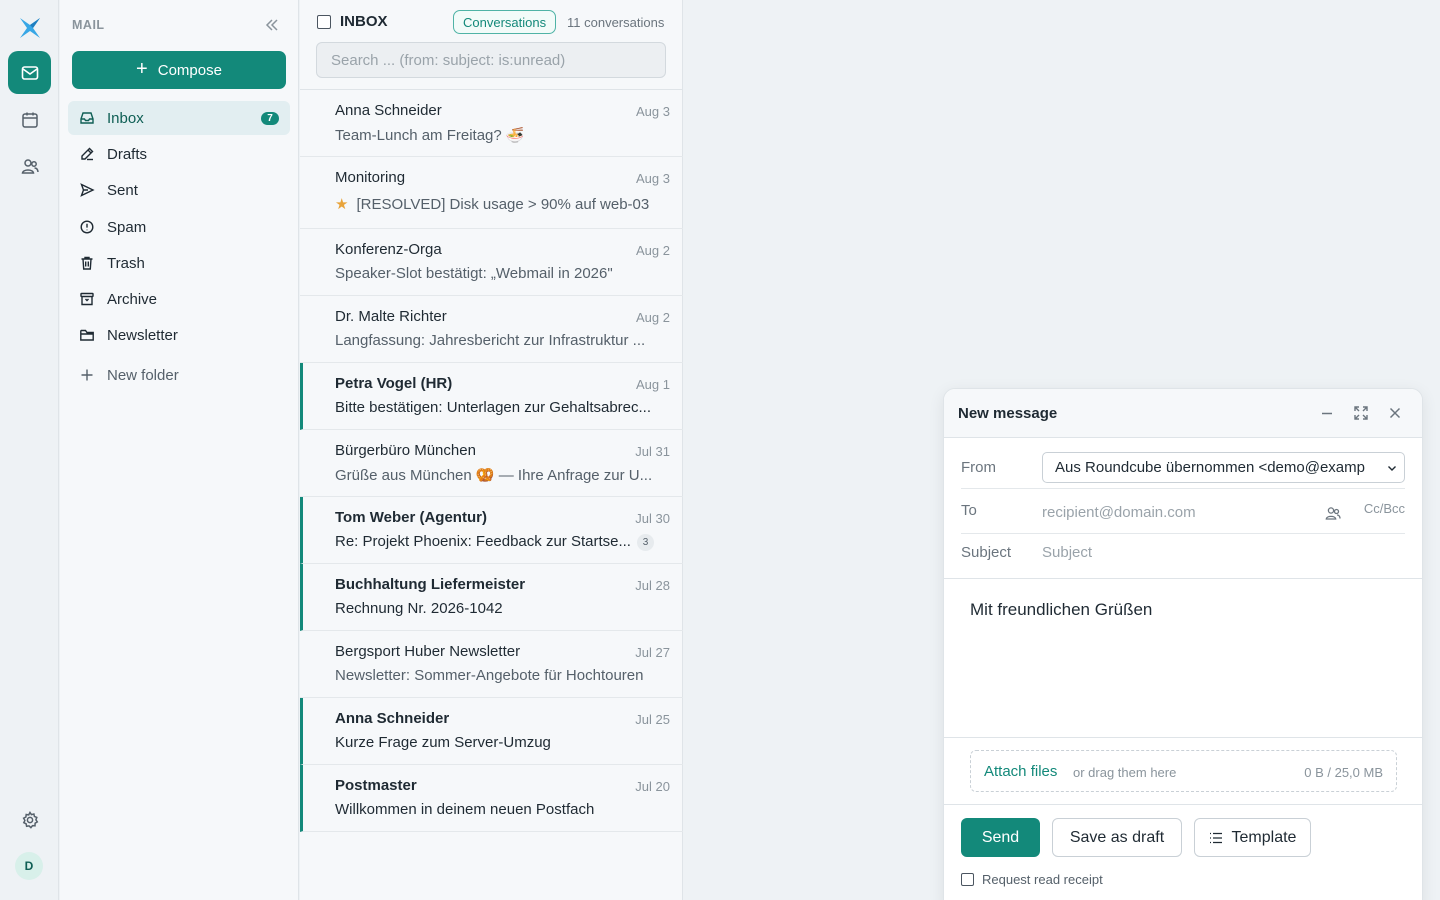 This screenshot has width=1440, height=900. Describe the element at coordinates (29, 165) in the screenshot. I see `rail-contacts-button` at that location.